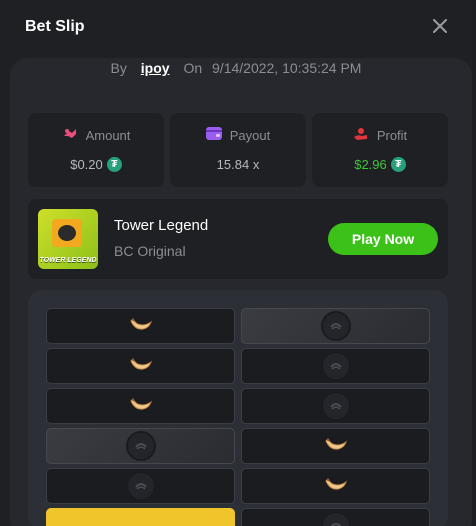 The width and height of the screenshot is (476, 526). What do you see at coordinates (213, 135) in the screenshot?
I see `payout-icon` at bounding box center [213, 135].